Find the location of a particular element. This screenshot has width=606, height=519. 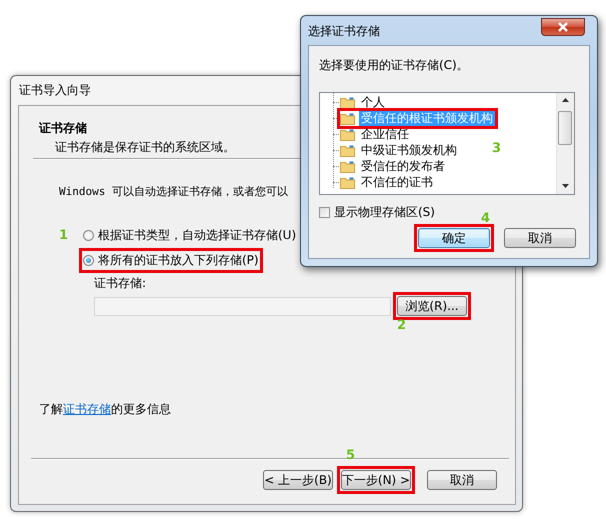

step-number: 3 is located at coordinates (497, 148).